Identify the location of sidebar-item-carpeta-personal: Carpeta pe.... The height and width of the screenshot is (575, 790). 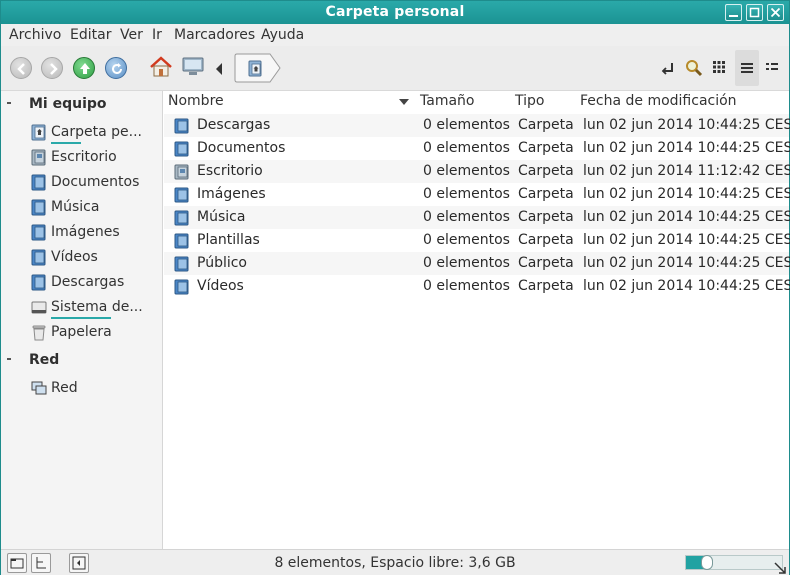
(96, 133).